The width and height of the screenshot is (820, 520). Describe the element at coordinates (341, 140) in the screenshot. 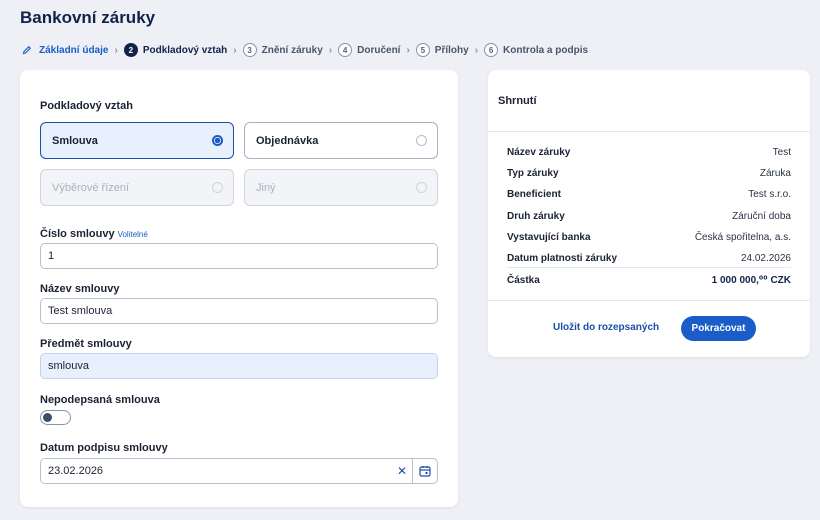

I see `option-order: Objednávka` at that location.